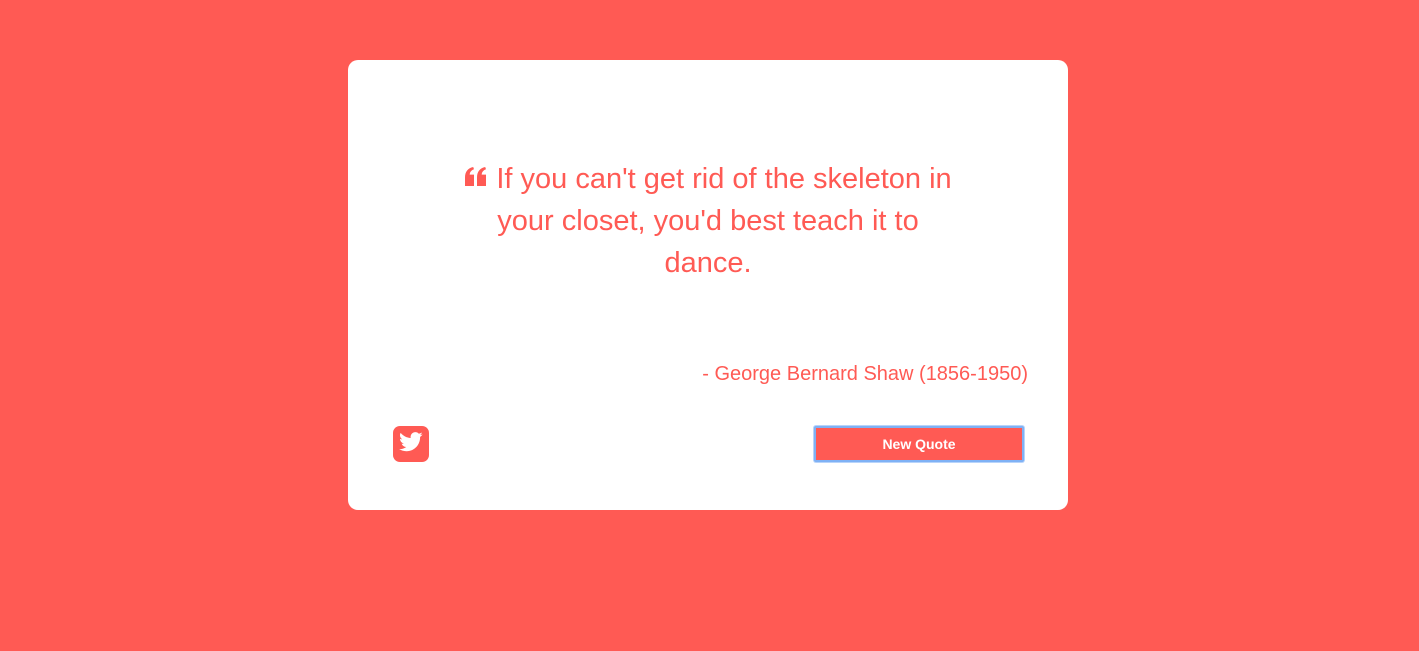 Image resolution: width=1419 pixels, height=651 pixels. What do you see at coordinates (476, 177) in the screenshot?
I see `quote-left-icon` at bounding box center [476, 177].